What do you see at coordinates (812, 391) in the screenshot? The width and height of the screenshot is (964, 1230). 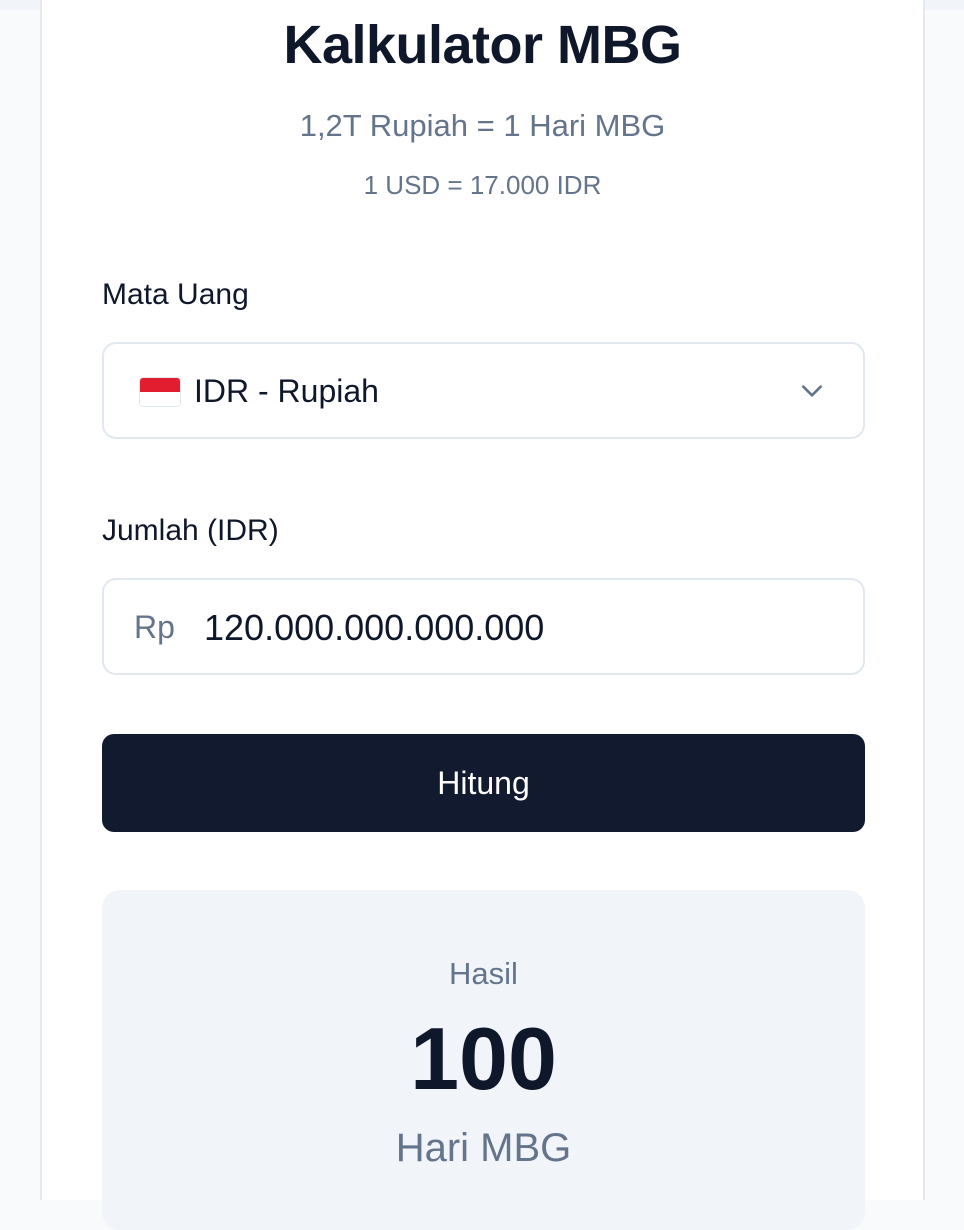 I see `chevron-down-icon` at bounding box center [812, 391].